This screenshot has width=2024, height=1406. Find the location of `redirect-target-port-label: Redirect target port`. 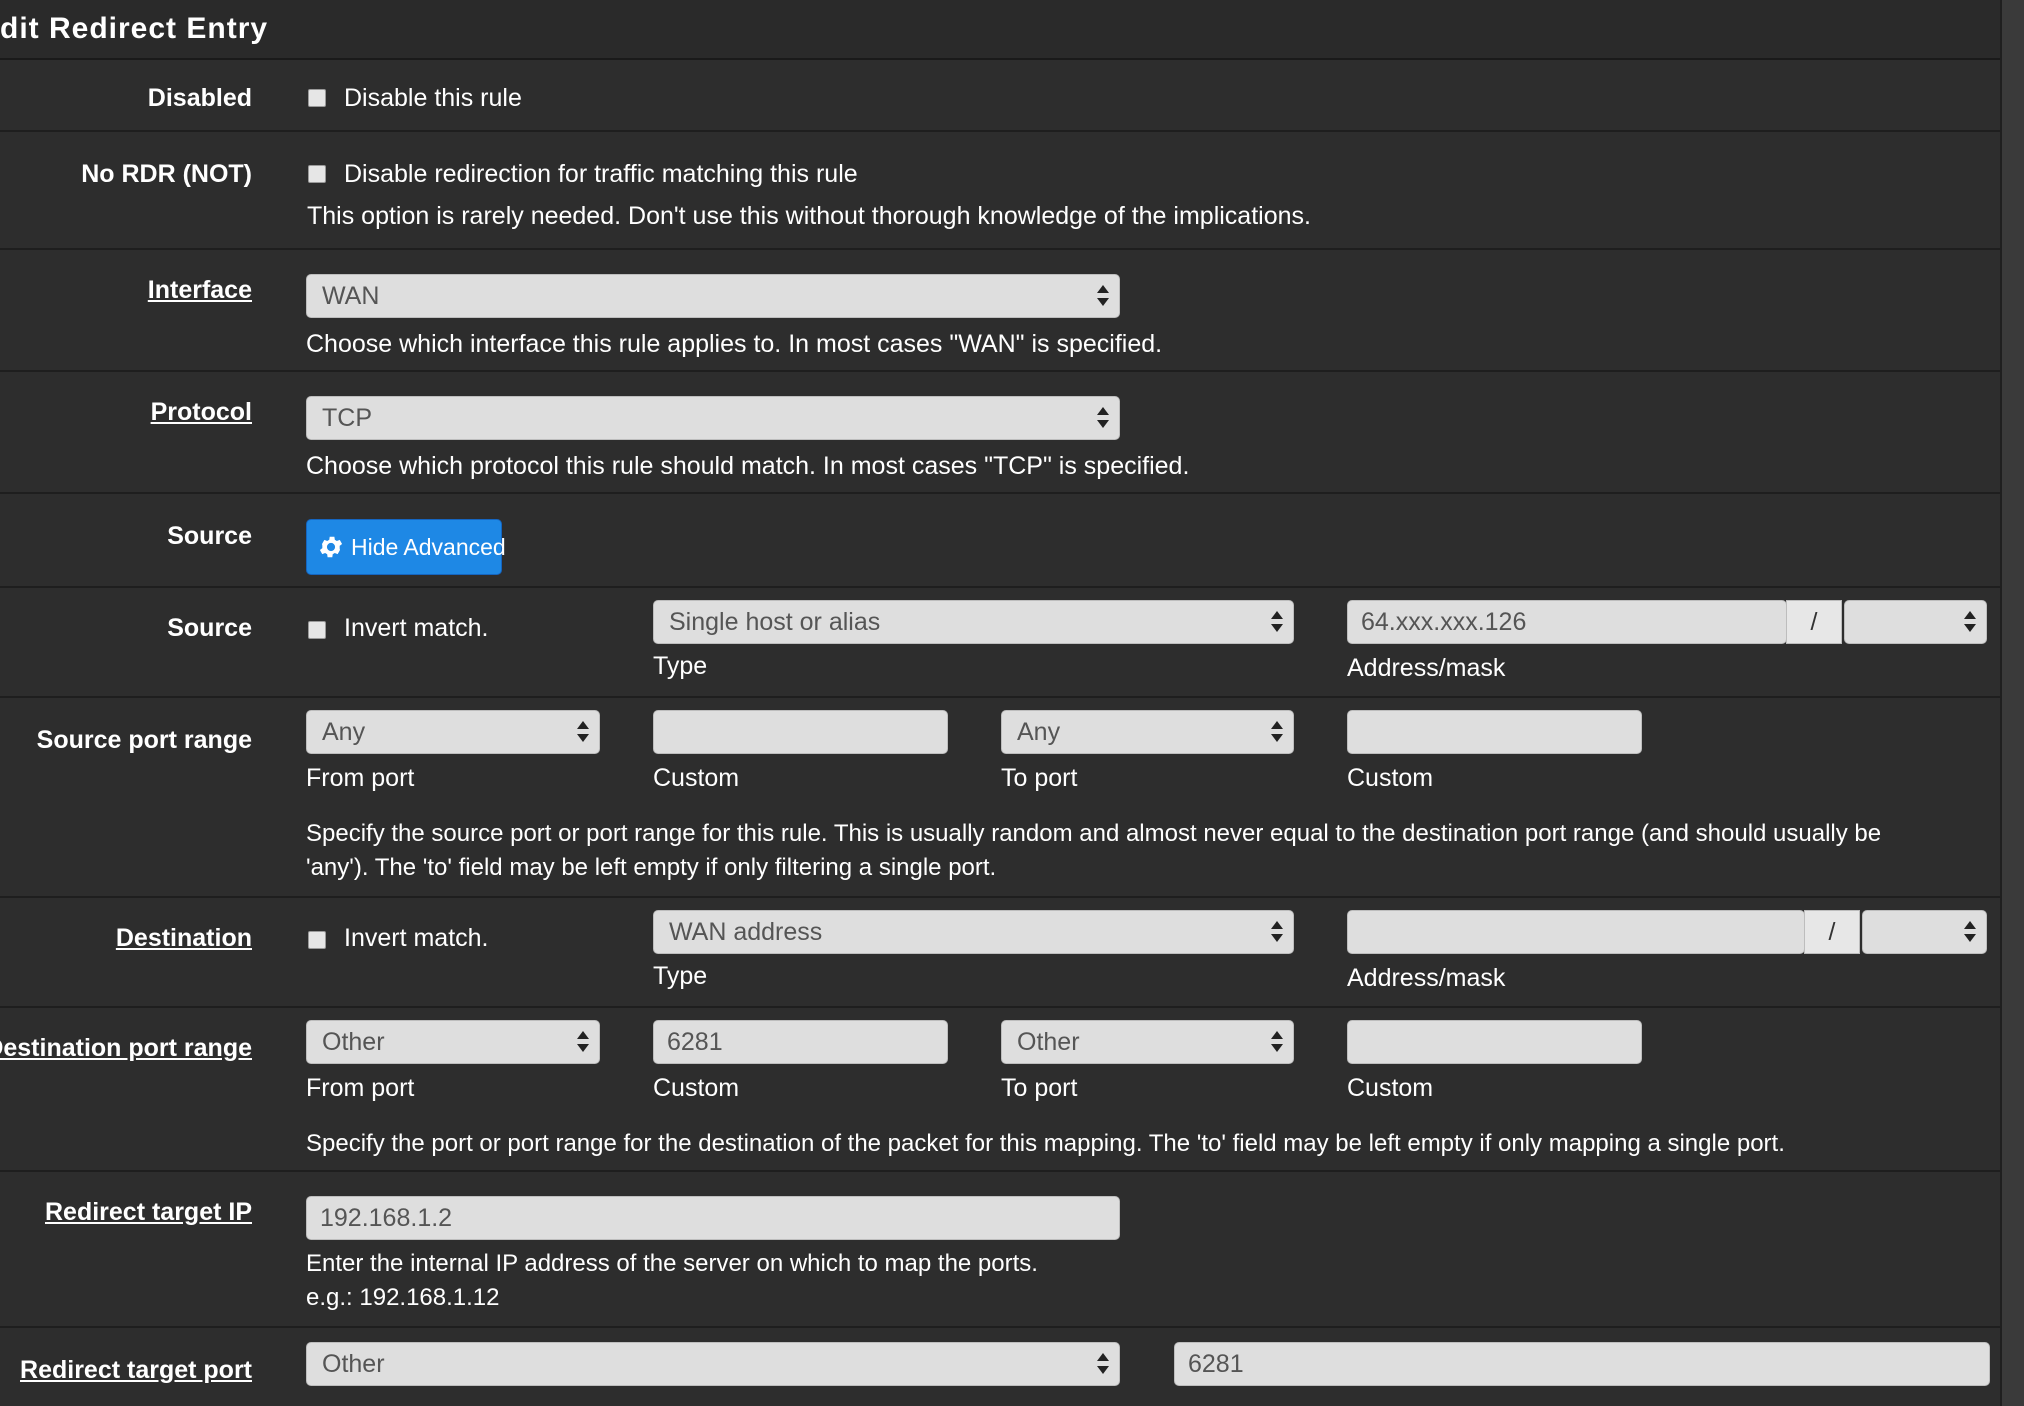

redirect-target-port-label: Redirect target port is located at coordinates (136, 1370).